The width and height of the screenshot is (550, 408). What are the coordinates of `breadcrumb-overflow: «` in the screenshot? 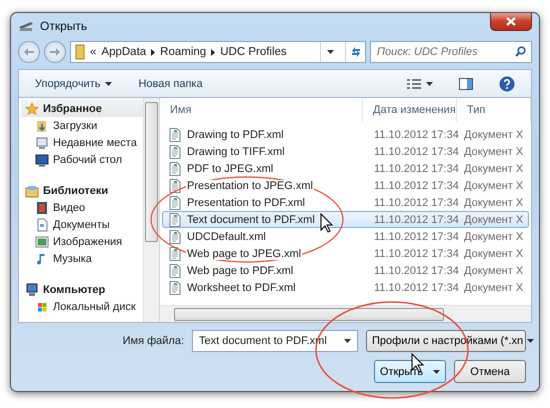 It's located at (93, 52).